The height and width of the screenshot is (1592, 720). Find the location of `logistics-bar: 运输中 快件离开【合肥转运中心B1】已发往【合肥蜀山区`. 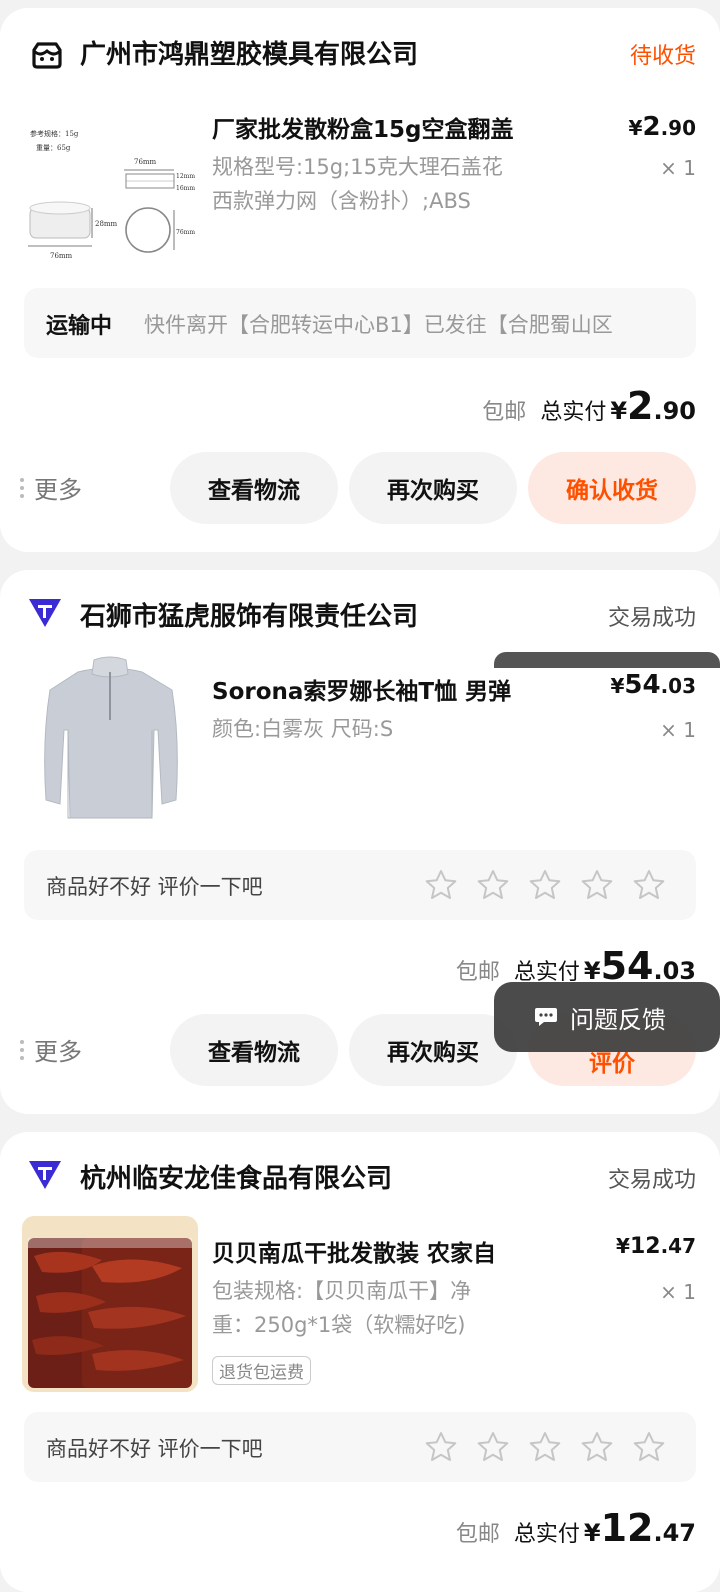

logistics-bar: 运输中 快件离开【合肥转运中心B1】已发往【合肥蜀山区 is located at coordinates (360, 323).